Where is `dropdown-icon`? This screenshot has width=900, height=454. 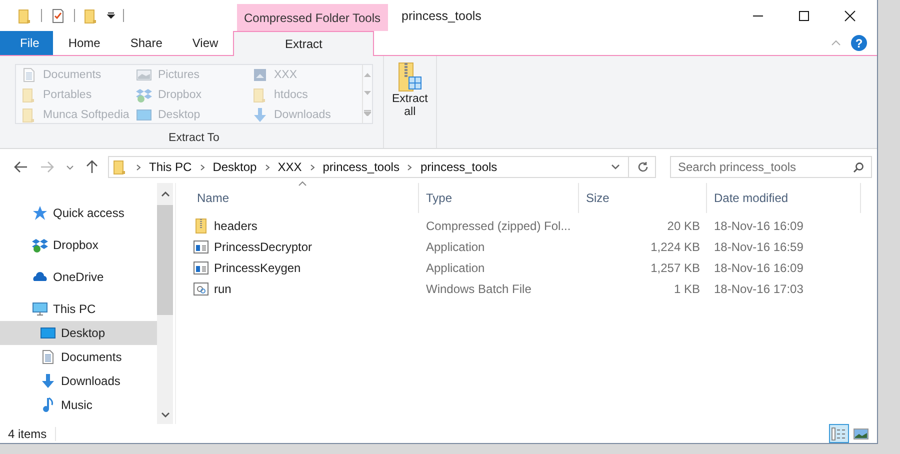 dropdown-icon is located at coordinates (111, 16).